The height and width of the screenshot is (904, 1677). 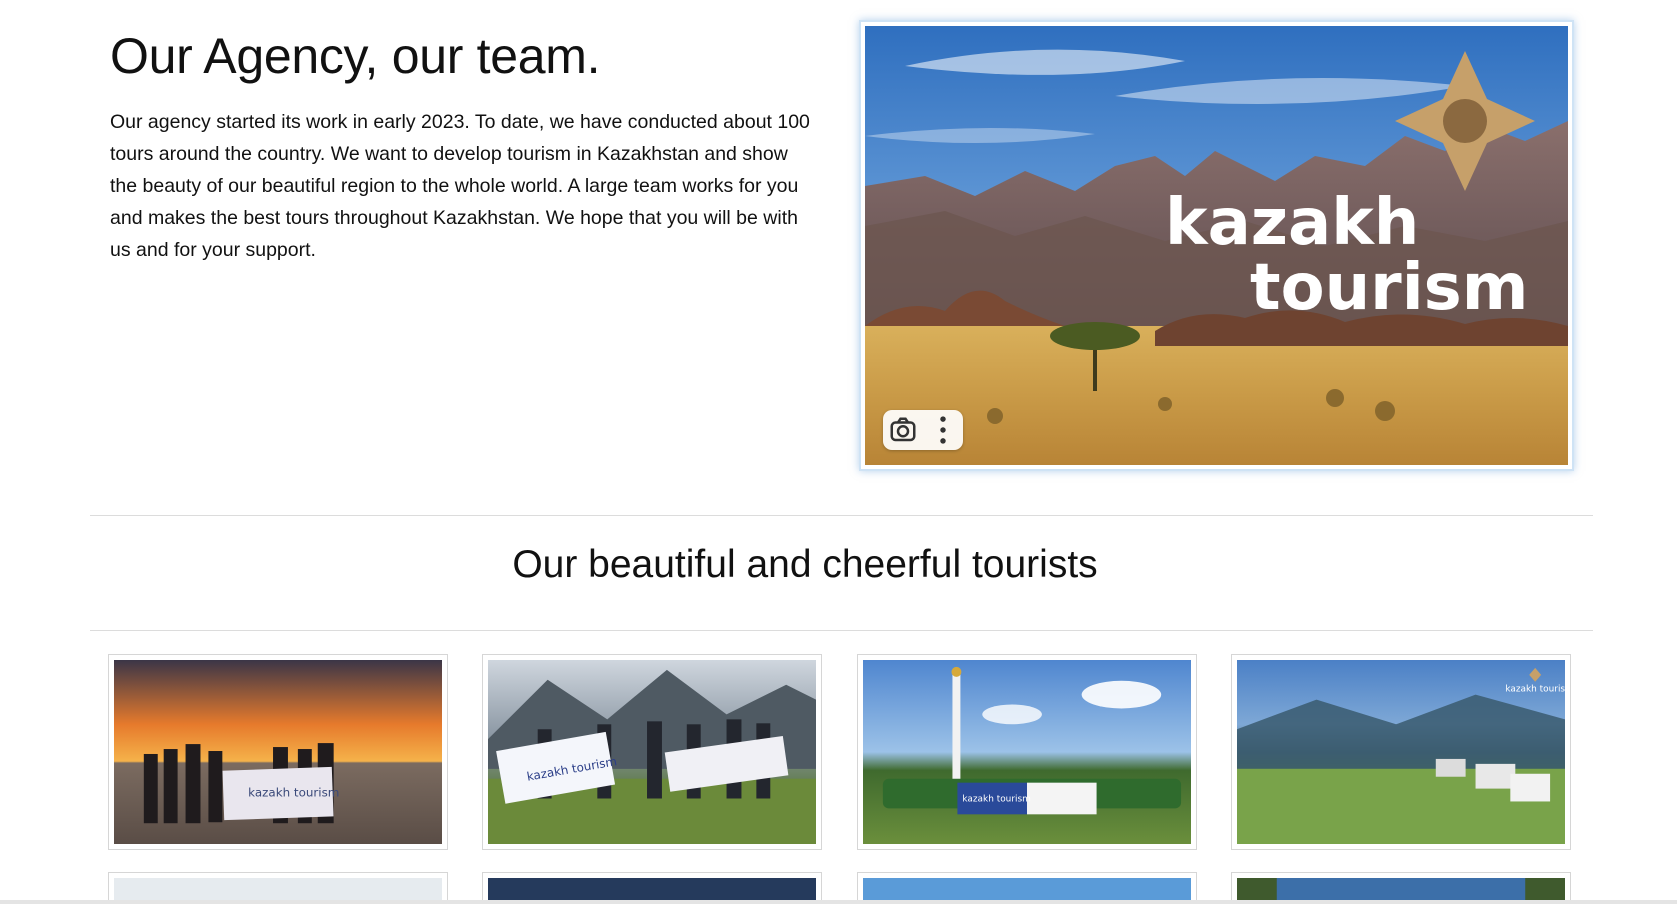 I want to click on brand-line2-text: tourism, so click(x=1389, y=288).